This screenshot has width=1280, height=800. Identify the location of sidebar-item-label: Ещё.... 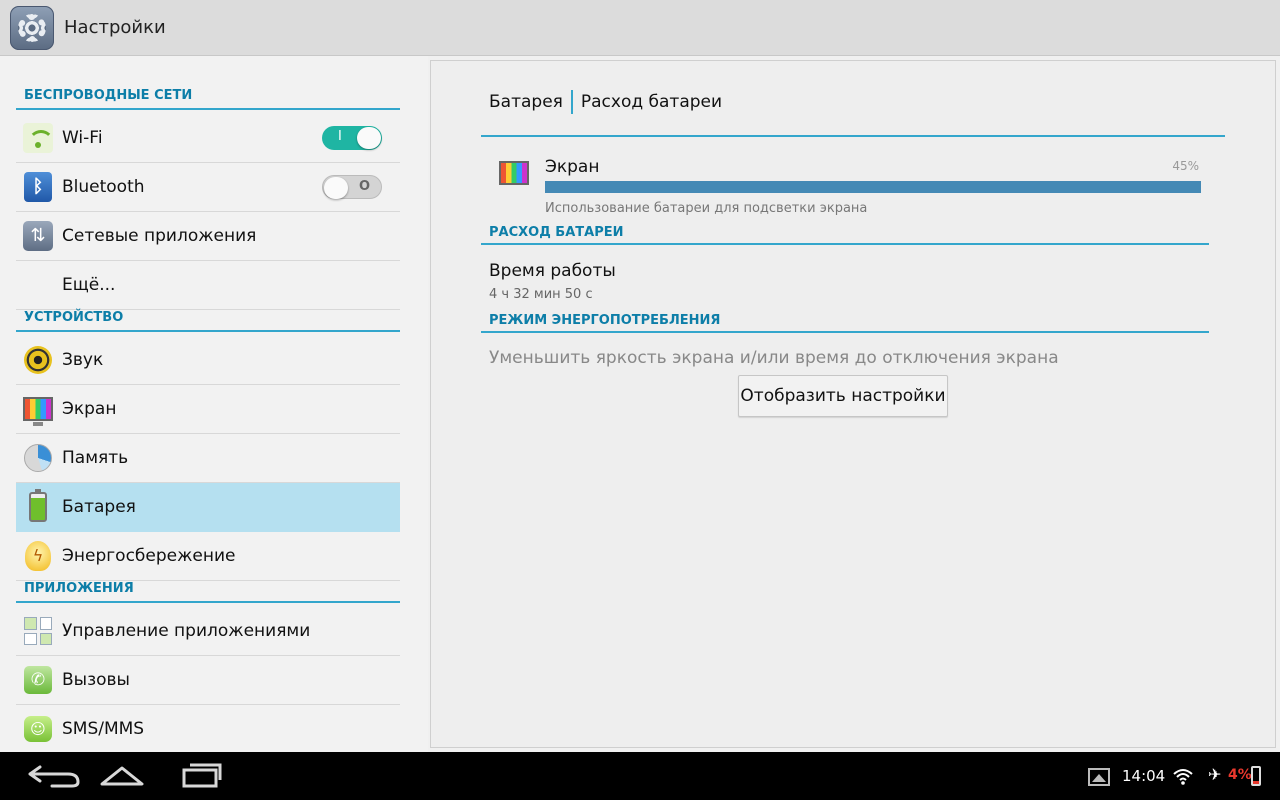
(89, 285).